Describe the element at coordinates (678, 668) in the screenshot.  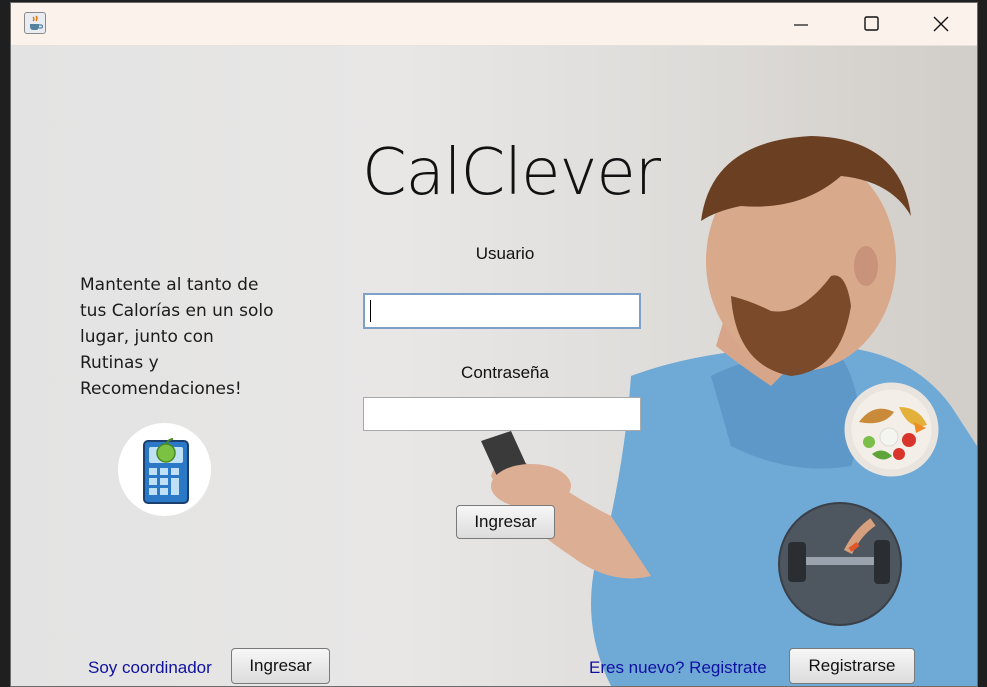
I see `new-user-link: Eres nuevo? Registrate` at that location.